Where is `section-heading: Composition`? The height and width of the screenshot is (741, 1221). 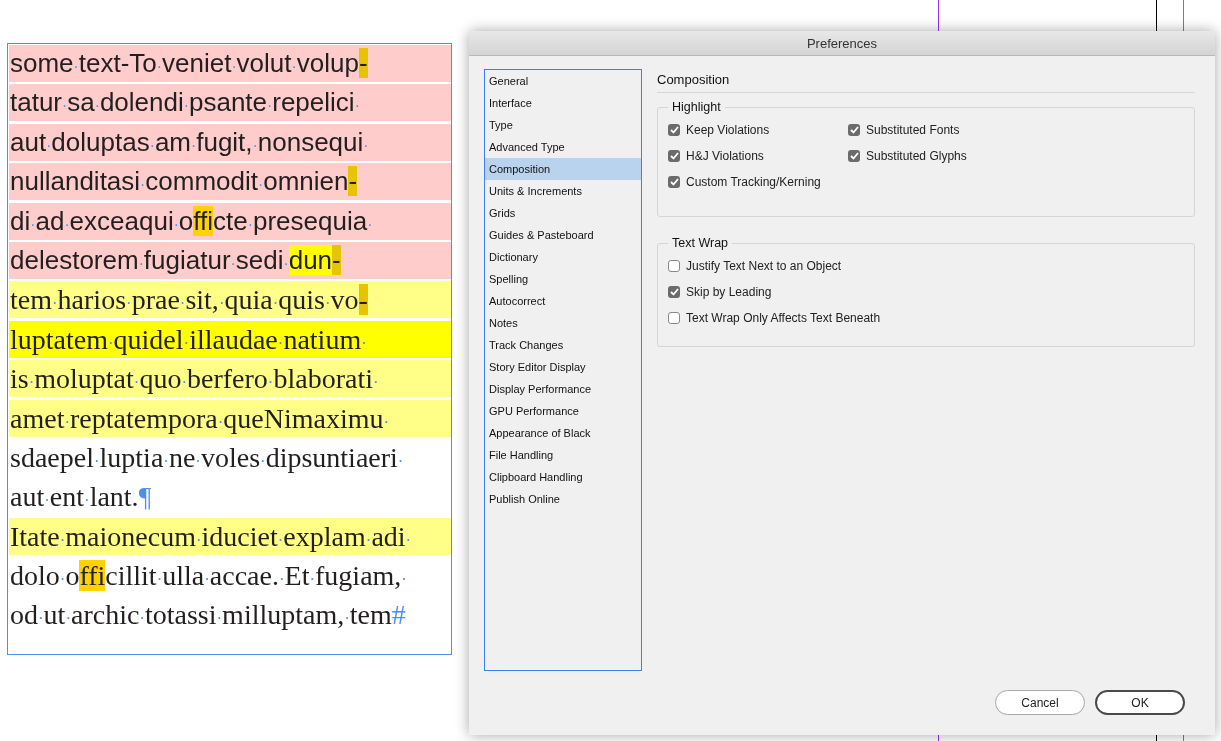 section-heading: Composition is located at coordinates (926, 81).